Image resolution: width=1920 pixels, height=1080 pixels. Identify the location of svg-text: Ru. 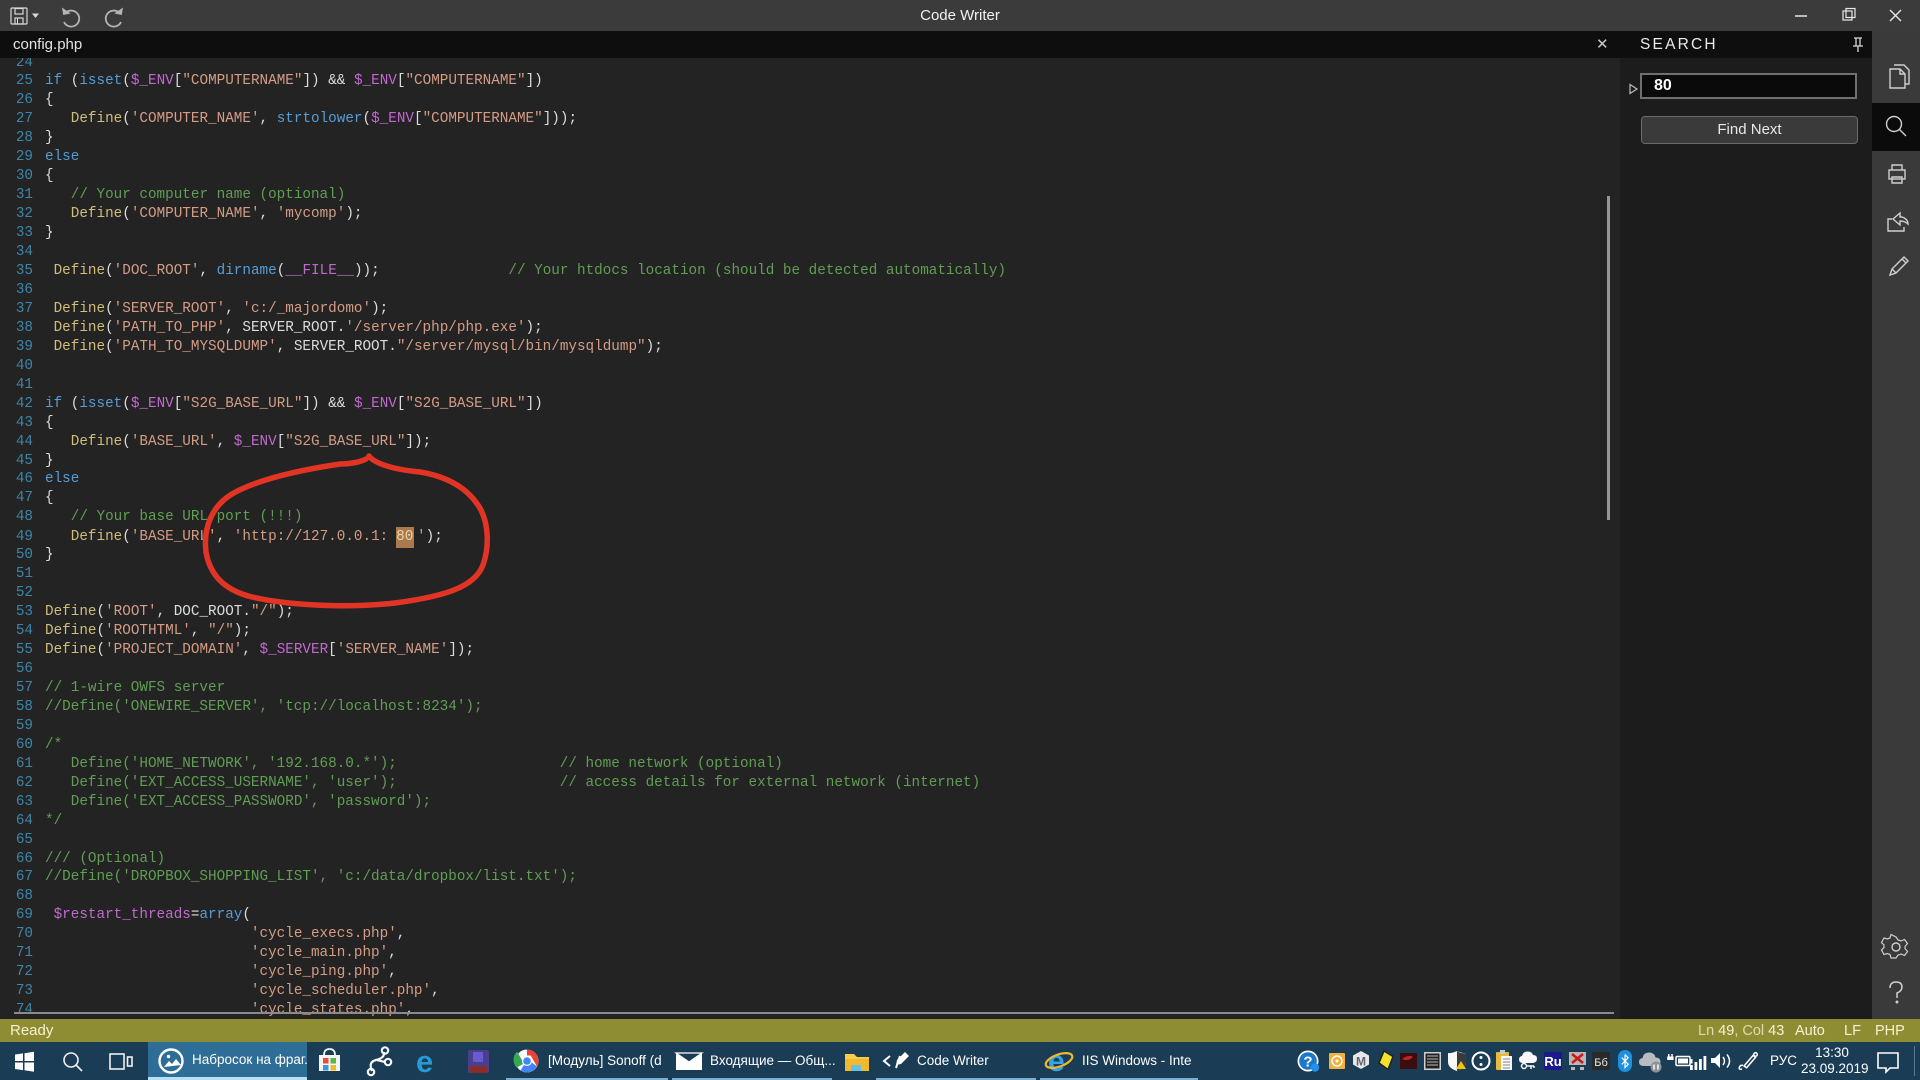
(1552, 1061).